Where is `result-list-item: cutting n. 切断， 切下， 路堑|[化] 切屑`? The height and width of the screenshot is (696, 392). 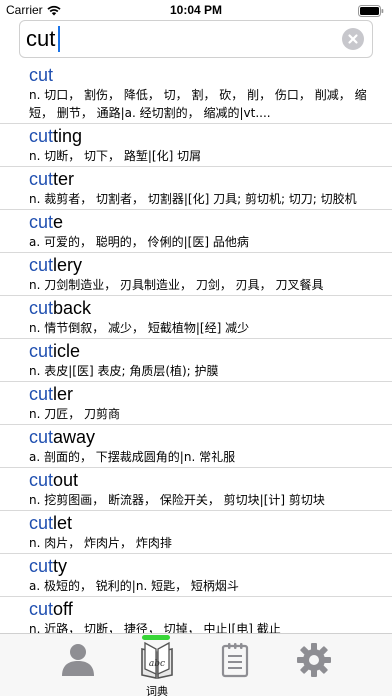
result-list-item: cutting n. 切断， 切下， 路堑|[化] 切屑 is located at coordinates (196, 145).